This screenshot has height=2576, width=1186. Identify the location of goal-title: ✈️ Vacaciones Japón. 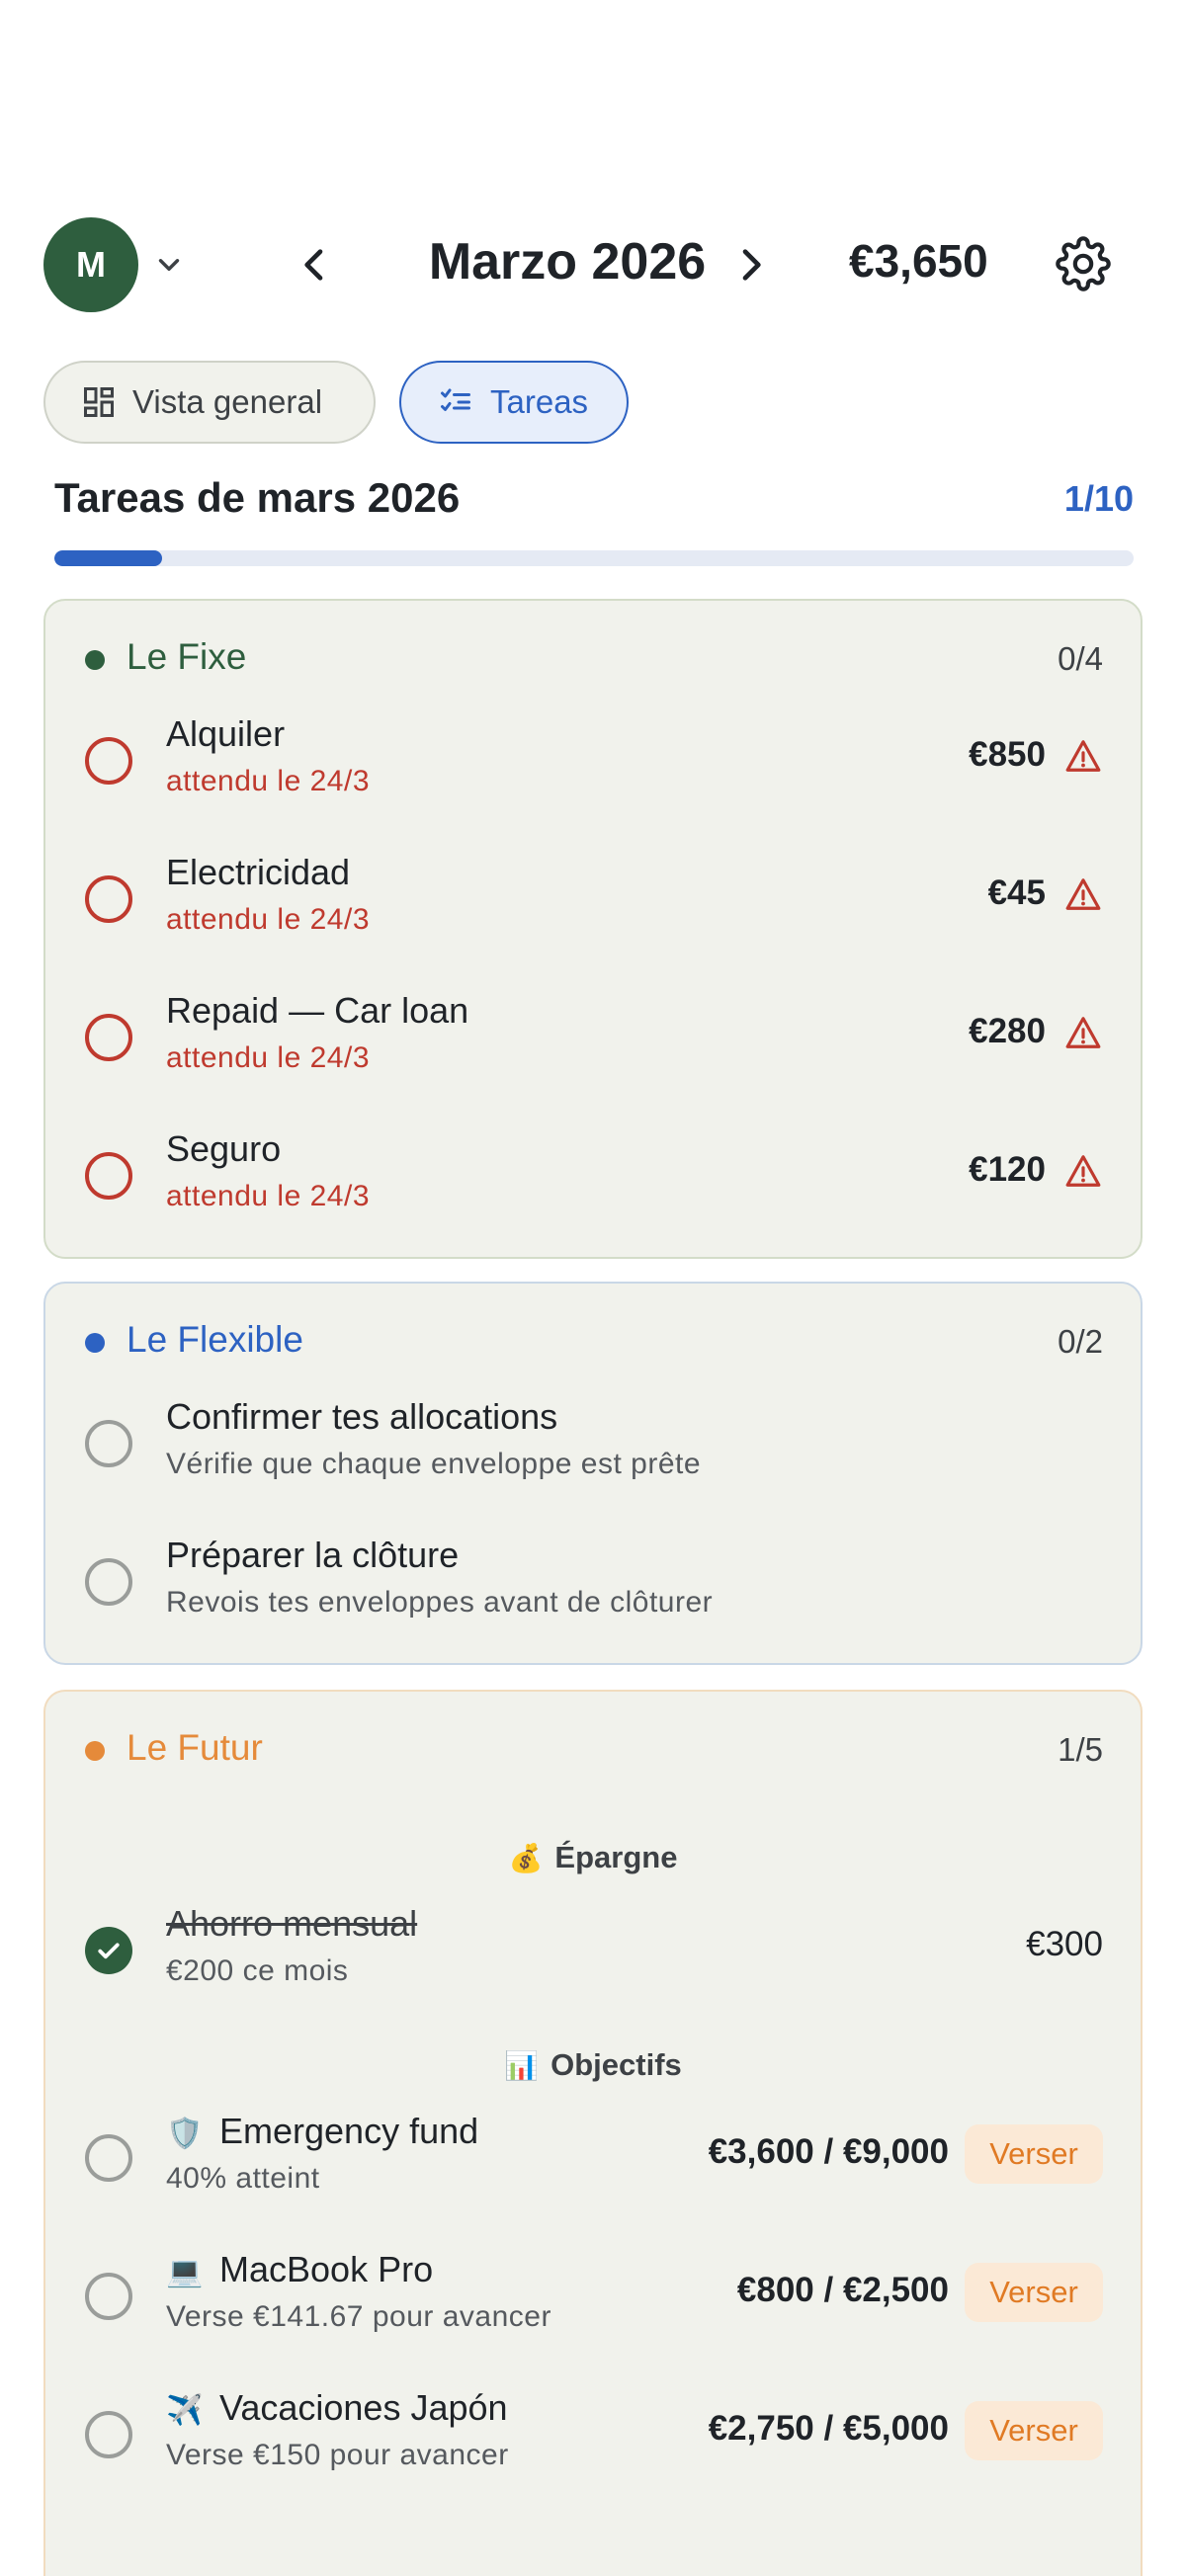
(337, 2408).